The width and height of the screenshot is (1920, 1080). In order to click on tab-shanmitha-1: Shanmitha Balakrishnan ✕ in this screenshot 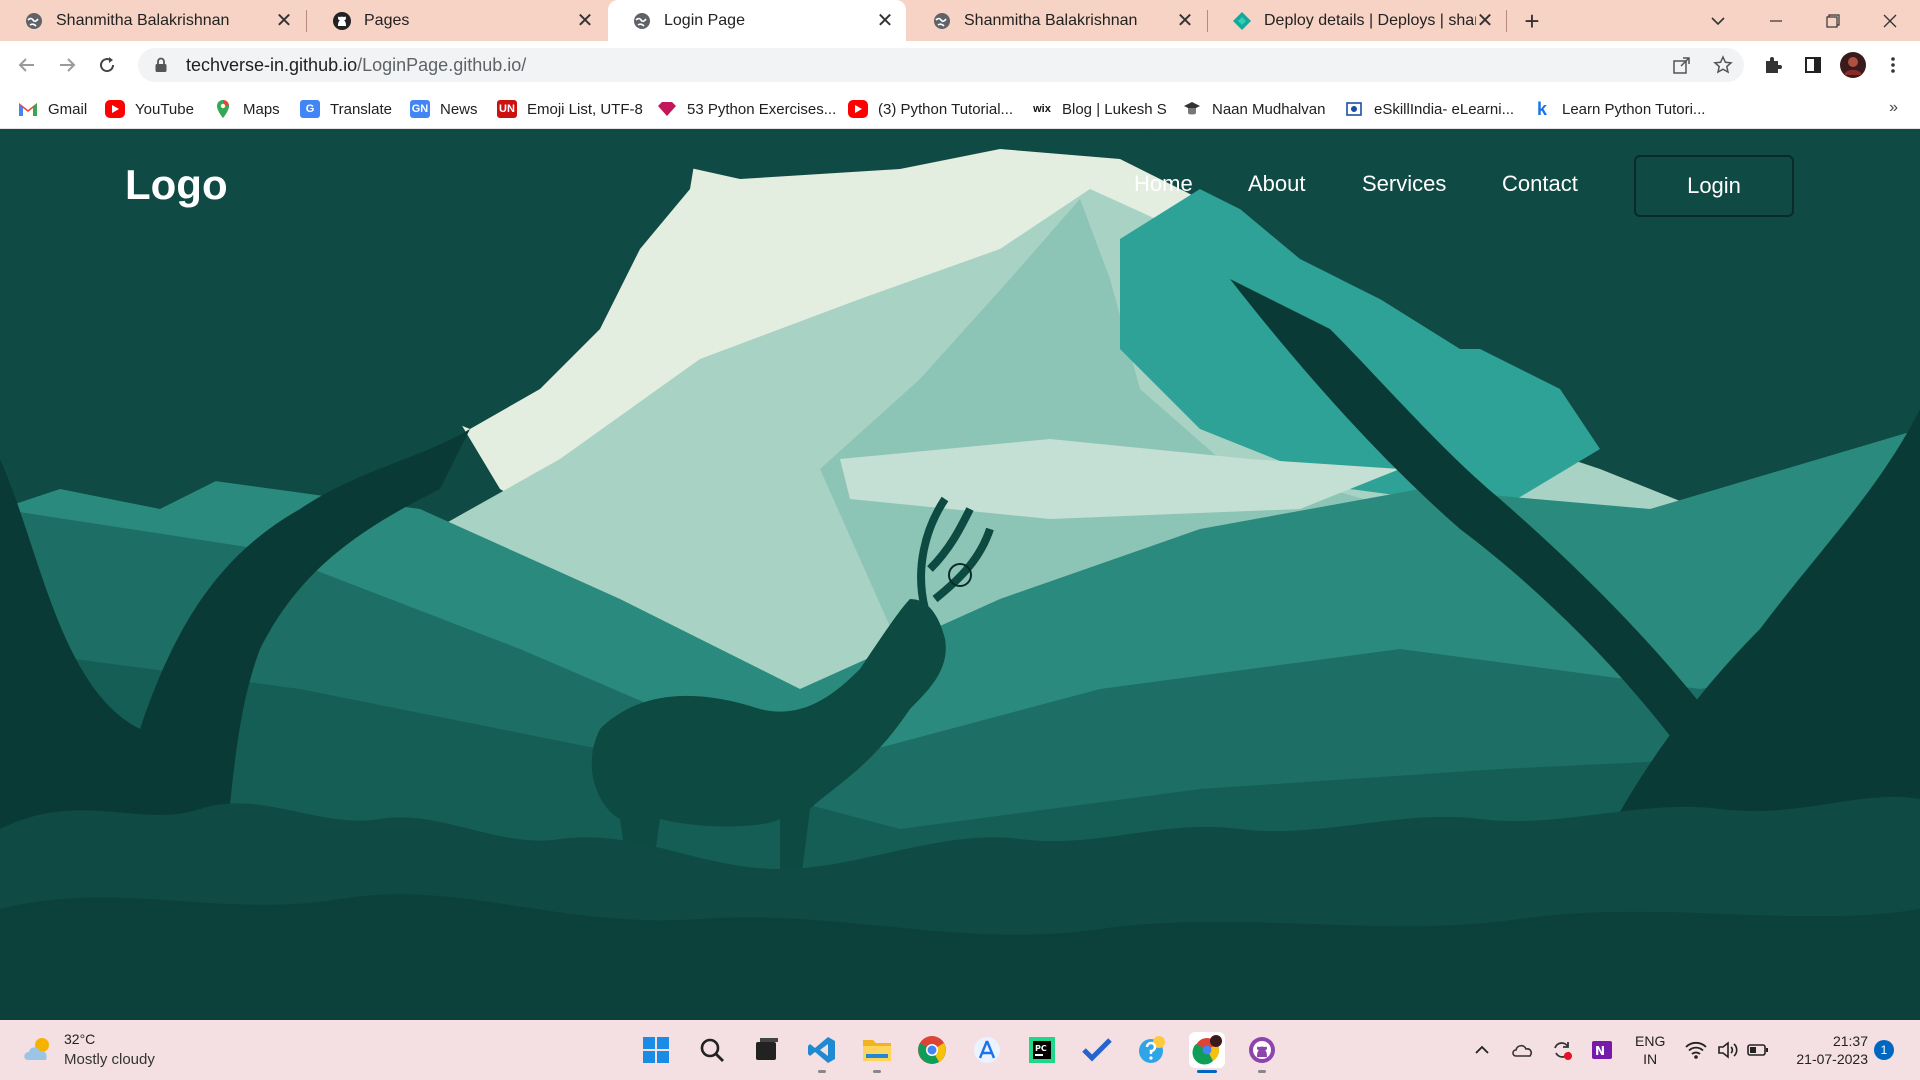, I will do `click(152, 20)`.